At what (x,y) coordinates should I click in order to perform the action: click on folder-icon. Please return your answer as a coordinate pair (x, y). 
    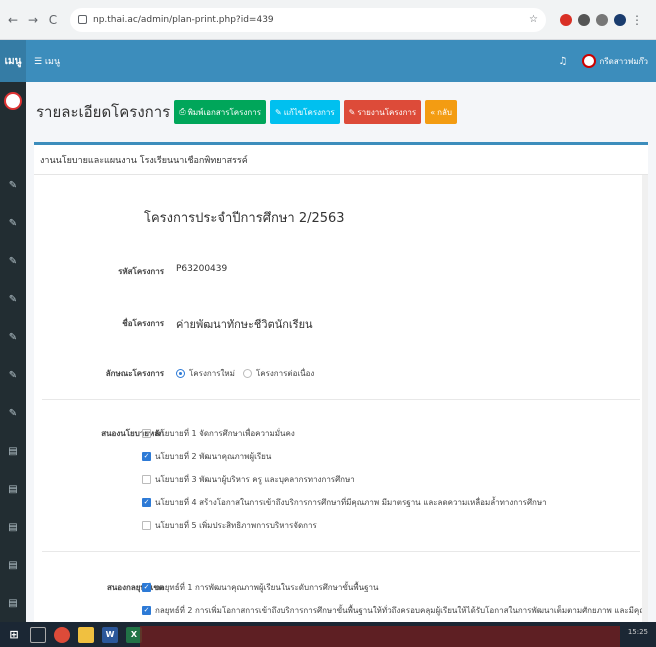
    Looking at the image, I should click on (86, 634).